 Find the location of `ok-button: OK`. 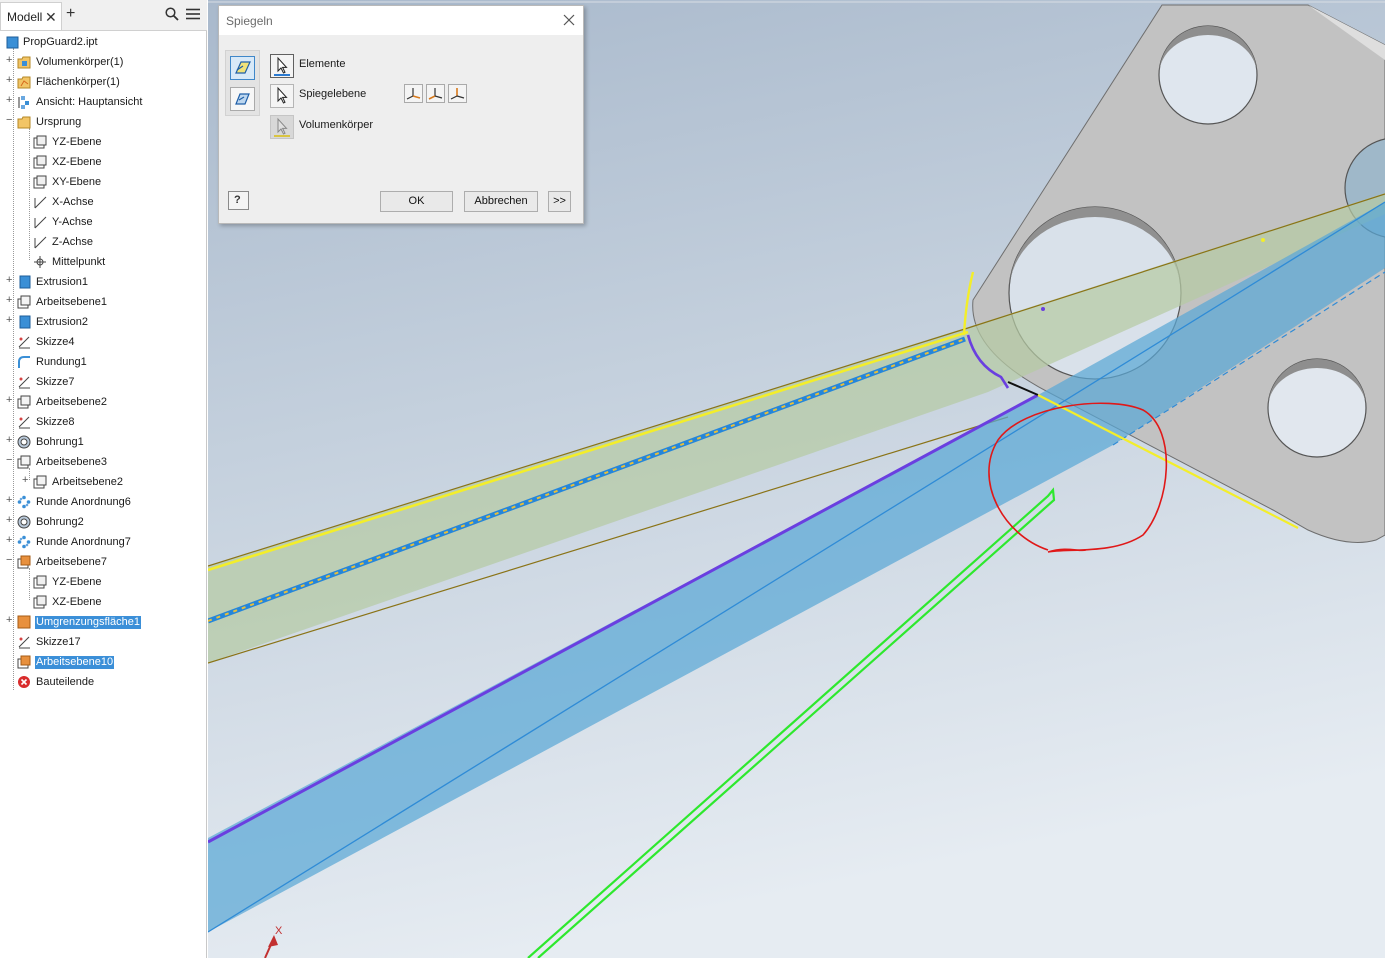

ok-button: OK is located at coordinates (416, 201).